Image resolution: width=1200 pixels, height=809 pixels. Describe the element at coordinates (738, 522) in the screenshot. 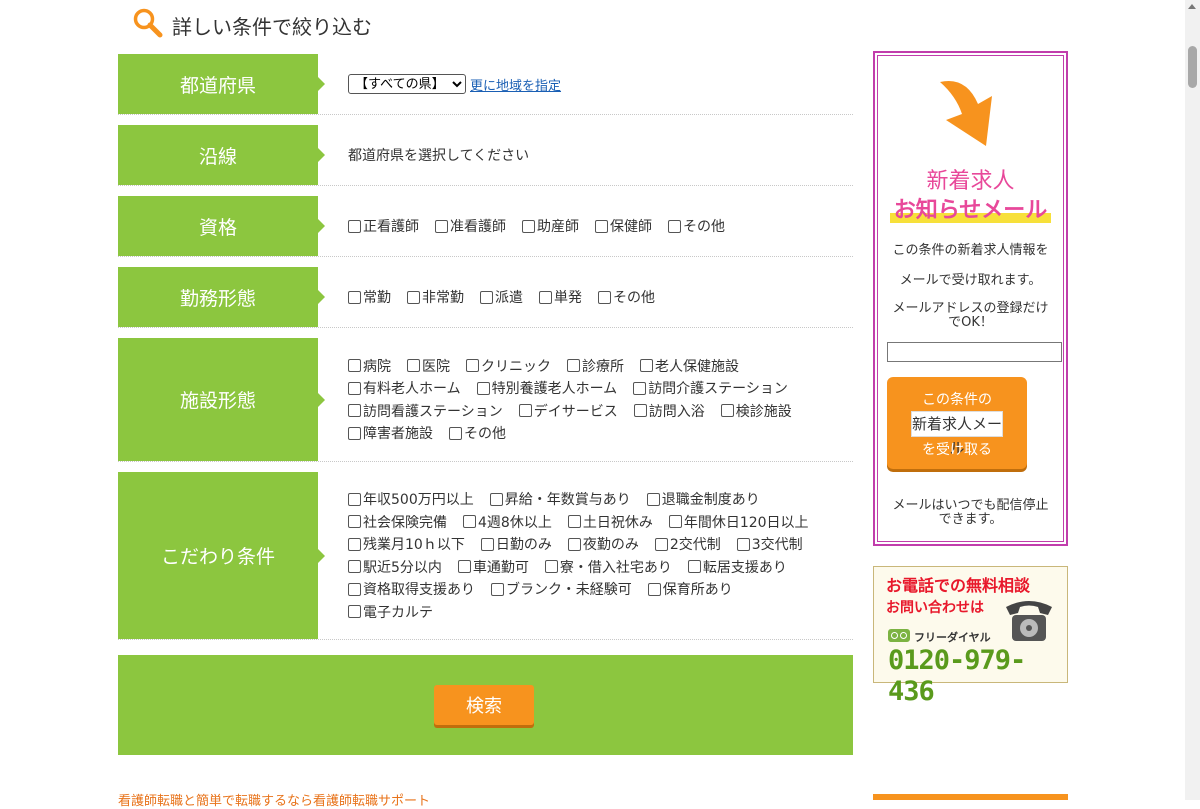

I see `checkbox-option: 年間休日120日以上` at that location.